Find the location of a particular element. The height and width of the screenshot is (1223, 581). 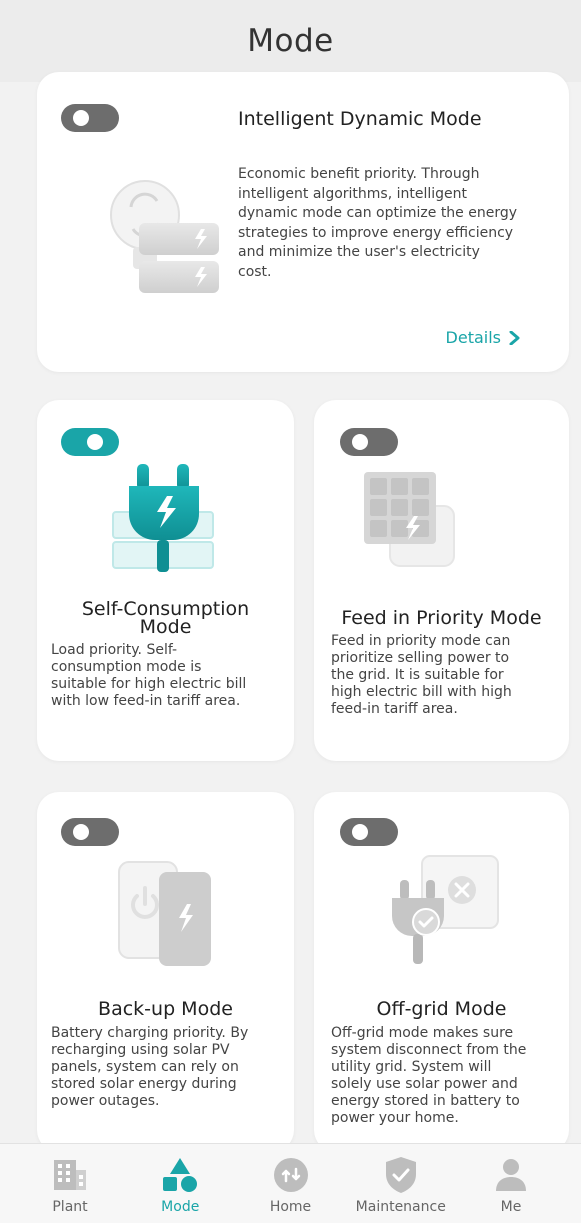

tab-label: Maintenance is located at coordinates (400, 1207).